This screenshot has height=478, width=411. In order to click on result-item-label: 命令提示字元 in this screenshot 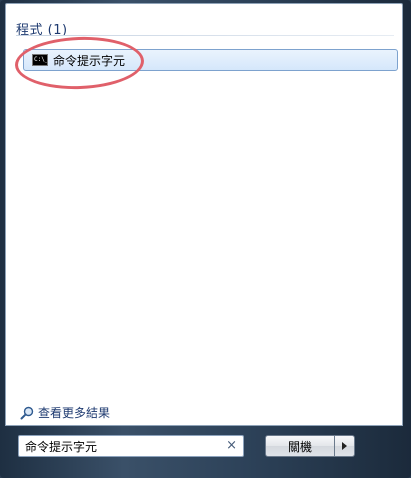, I will do `click(89, 60)`.